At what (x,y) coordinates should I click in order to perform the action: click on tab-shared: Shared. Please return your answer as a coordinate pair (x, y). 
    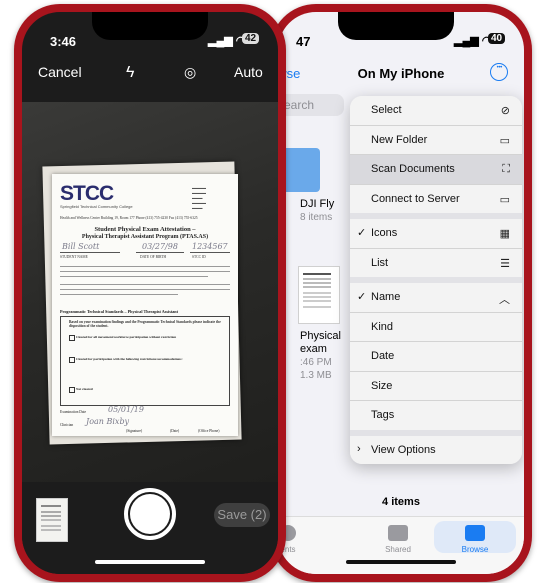
    Looking at the image, I should click on (398, 539).